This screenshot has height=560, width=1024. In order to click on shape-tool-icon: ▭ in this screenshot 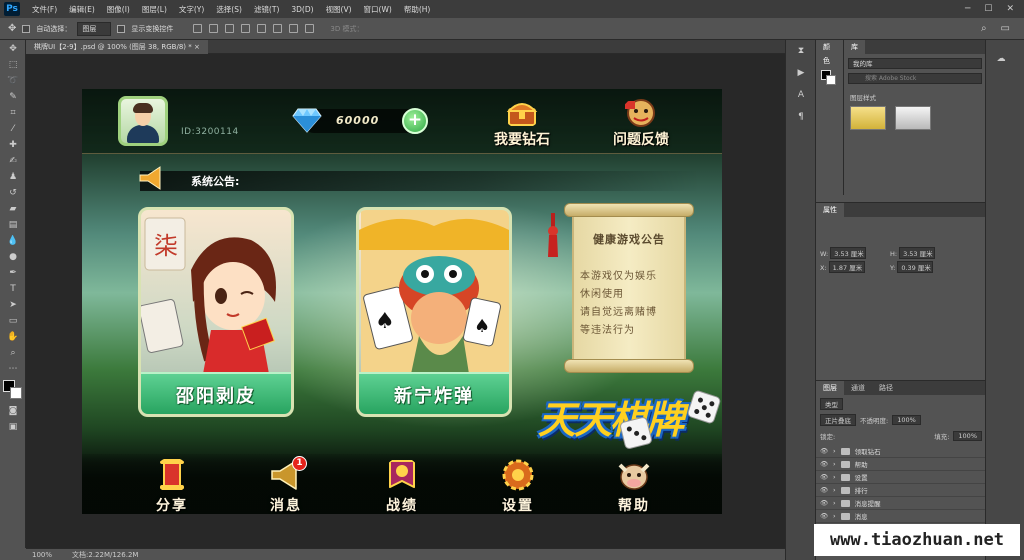, I will do `click(13, 321)`.